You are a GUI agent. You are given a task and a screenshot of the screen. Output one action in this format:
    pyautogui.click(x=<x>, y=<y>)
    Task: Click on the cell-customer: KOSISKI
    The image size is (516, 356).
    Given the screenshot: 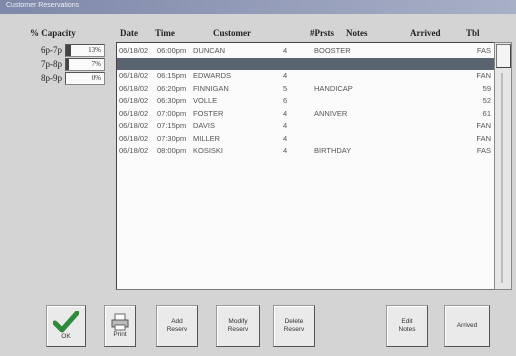 What is the action you would take?
    pyautogui.click(x=208, y=150)
    